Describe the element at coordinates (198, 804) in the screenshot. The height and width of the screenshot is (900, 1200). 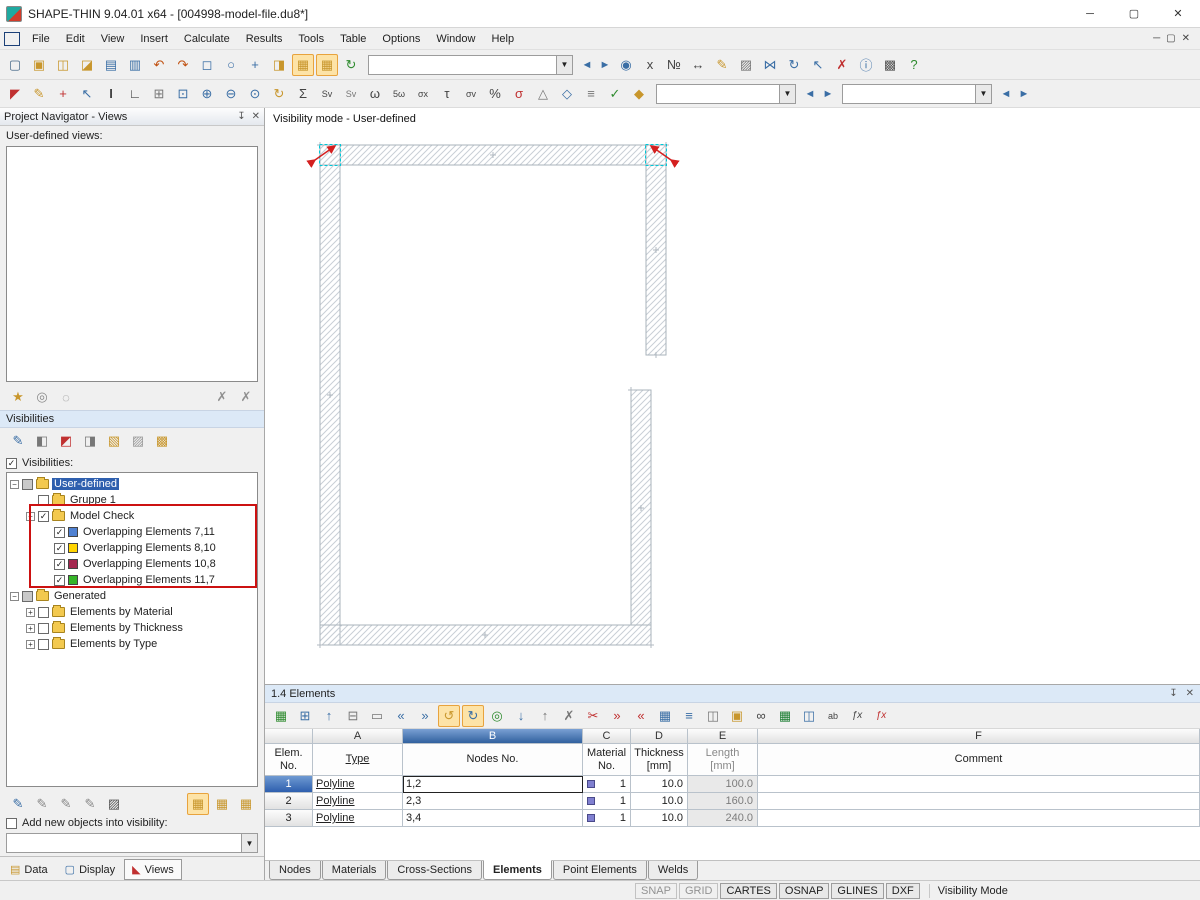
I see `window-arrangement-1-button: ▦` at that location.